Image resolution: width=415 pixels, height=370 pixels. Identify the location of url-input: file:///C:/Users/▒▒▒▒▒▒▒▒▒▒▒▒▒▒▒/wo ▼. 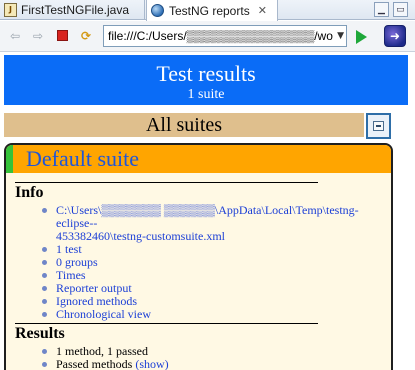
(225, 36).